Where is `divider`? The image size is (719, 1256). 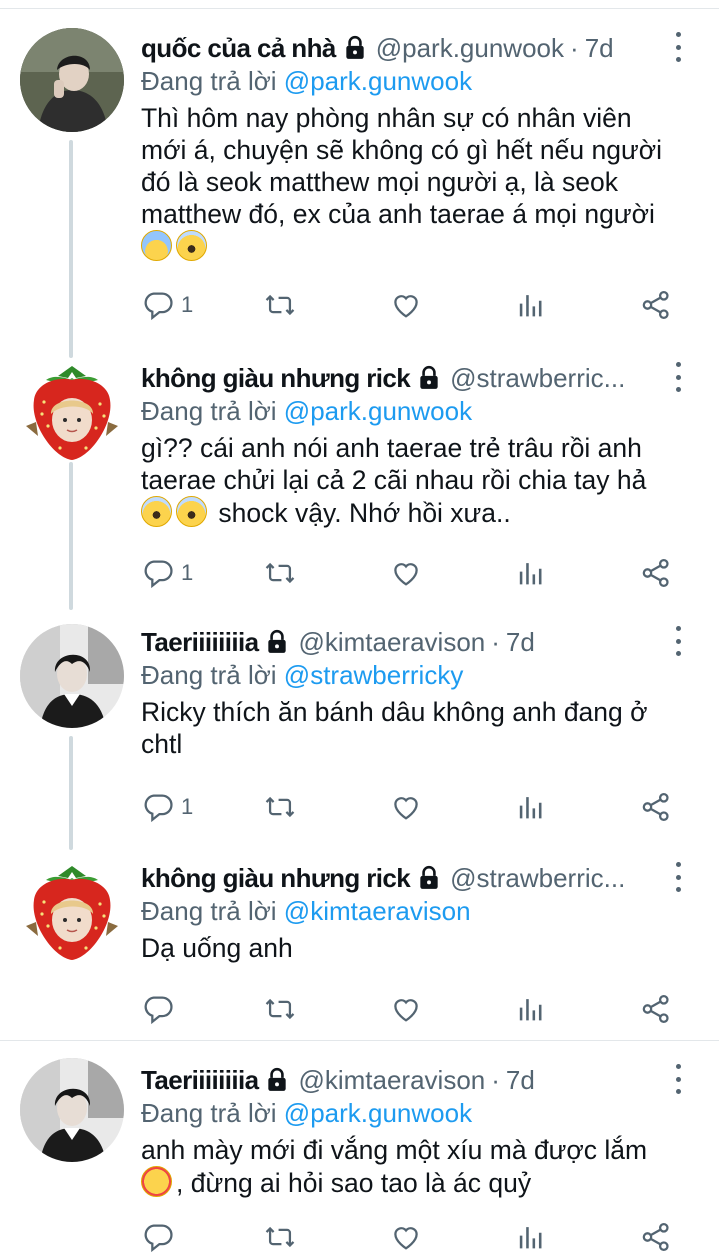
divider is located at coordinates (359, 1040).